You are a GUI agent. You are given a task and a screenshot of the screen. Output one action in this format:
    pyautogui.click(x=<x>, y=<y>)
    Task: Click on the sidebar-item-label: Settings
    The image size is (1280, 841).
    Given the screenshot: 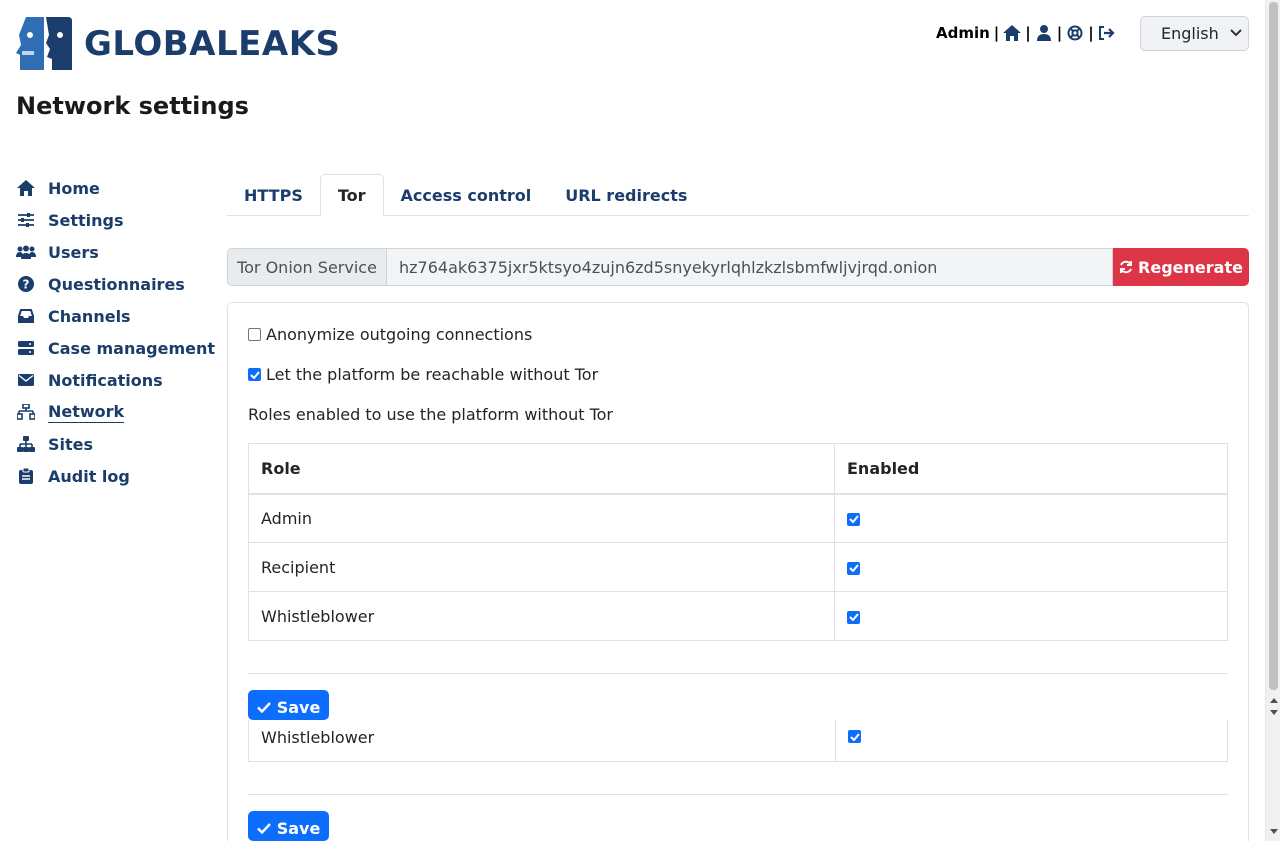 What is the action you would take?
    pyautogui.click(x=86, y=220)
    